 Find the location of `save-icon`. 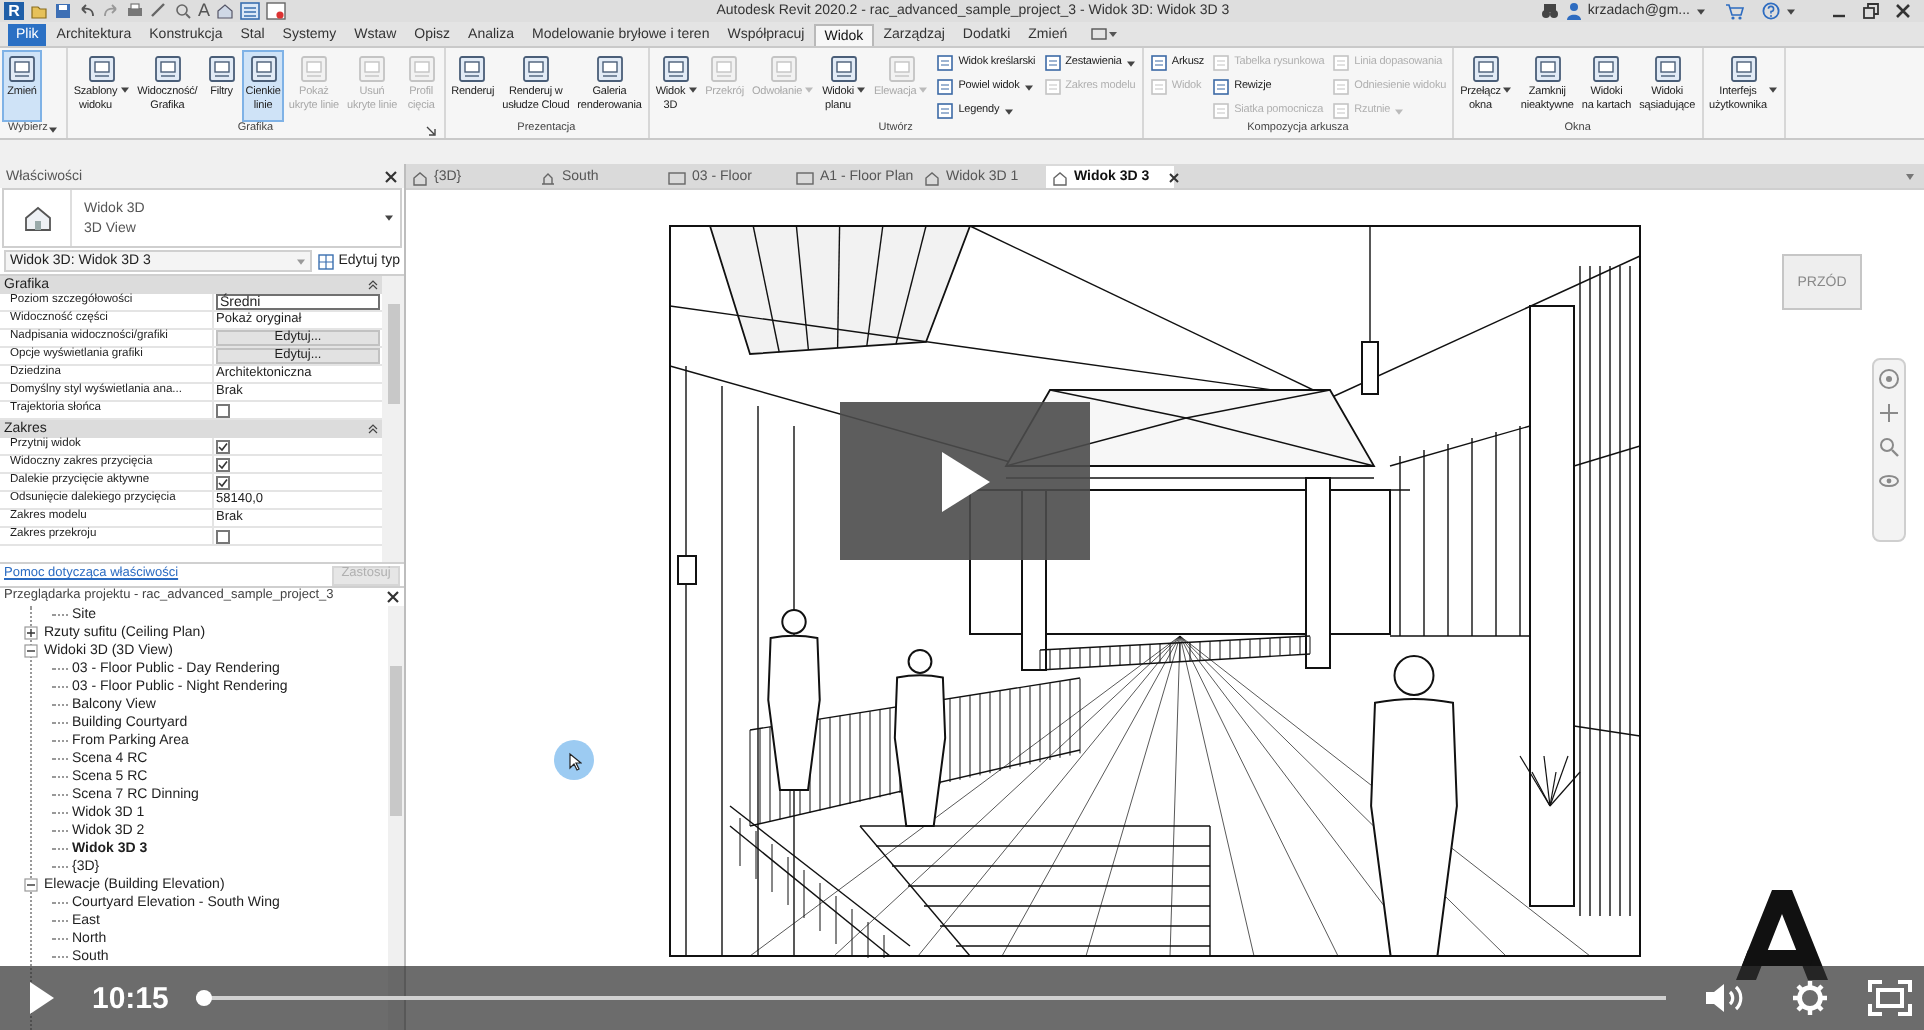

save-icon is located at coordinates (63, 11).